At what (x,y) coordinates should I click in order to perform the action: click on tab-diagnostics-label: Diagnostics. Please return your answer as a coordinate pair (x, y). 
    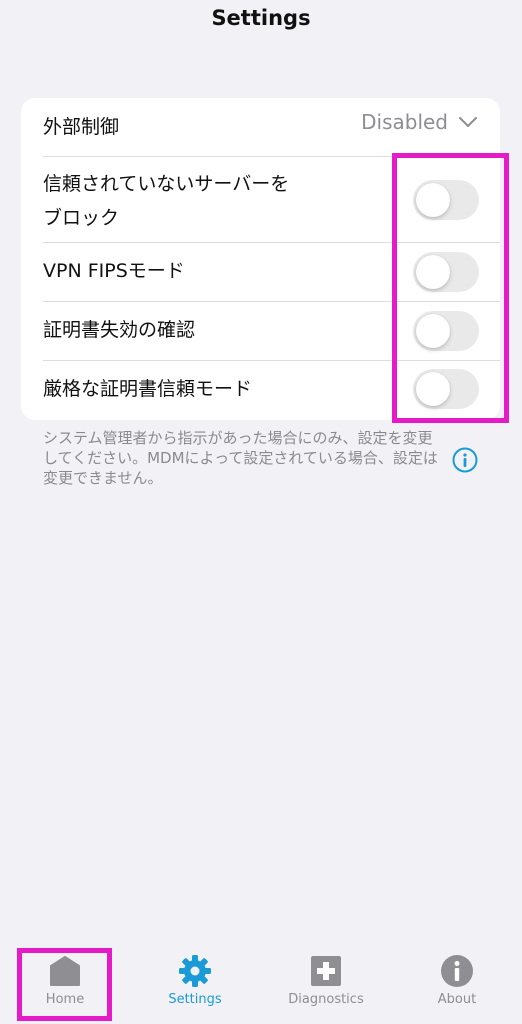
    Looking at the image, I should click on (326, 999).